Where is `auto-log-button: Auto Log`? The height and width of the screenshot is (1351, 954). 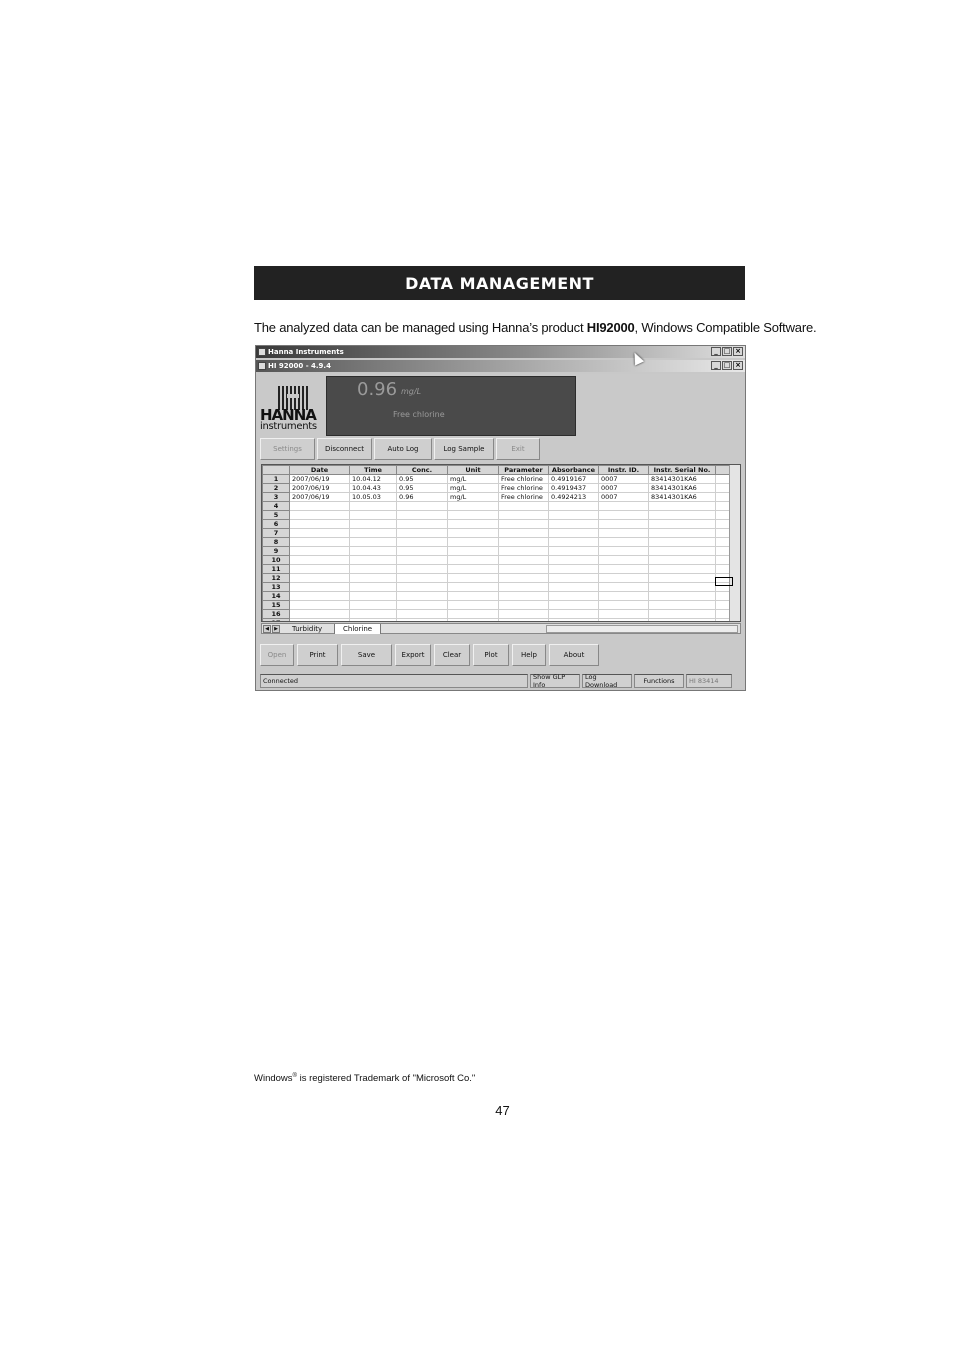 auto-log-button: Auto Log is located at coordinates (403, 449).